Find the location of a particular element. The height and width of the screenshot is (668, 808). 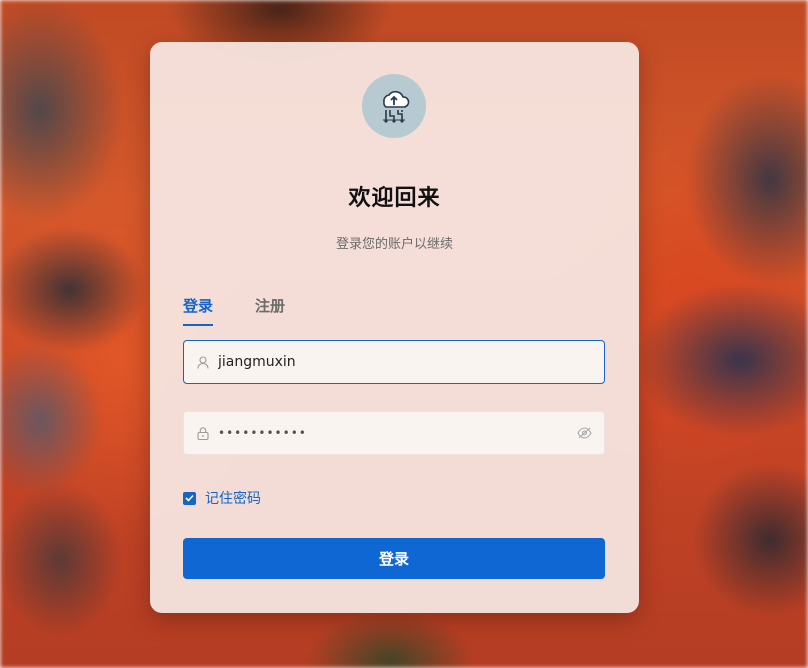

eye-off-icon is located at coordinates (584, 433).